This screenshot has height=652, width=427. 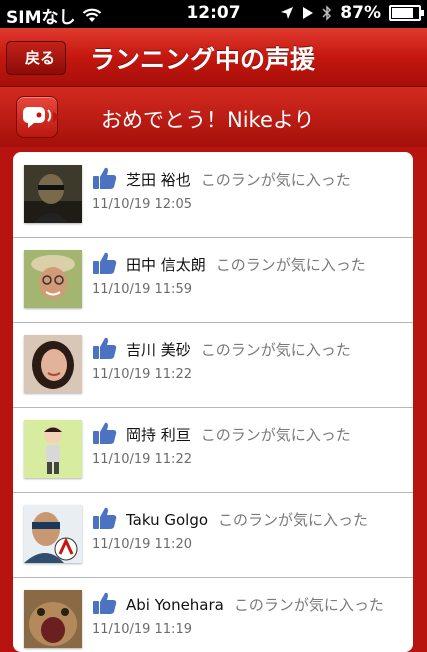 What do you see at coordinates (142, 289) in the screenshot?
I see `timestamp: 11/10/19 11:59` at bounding box center [142, 289].